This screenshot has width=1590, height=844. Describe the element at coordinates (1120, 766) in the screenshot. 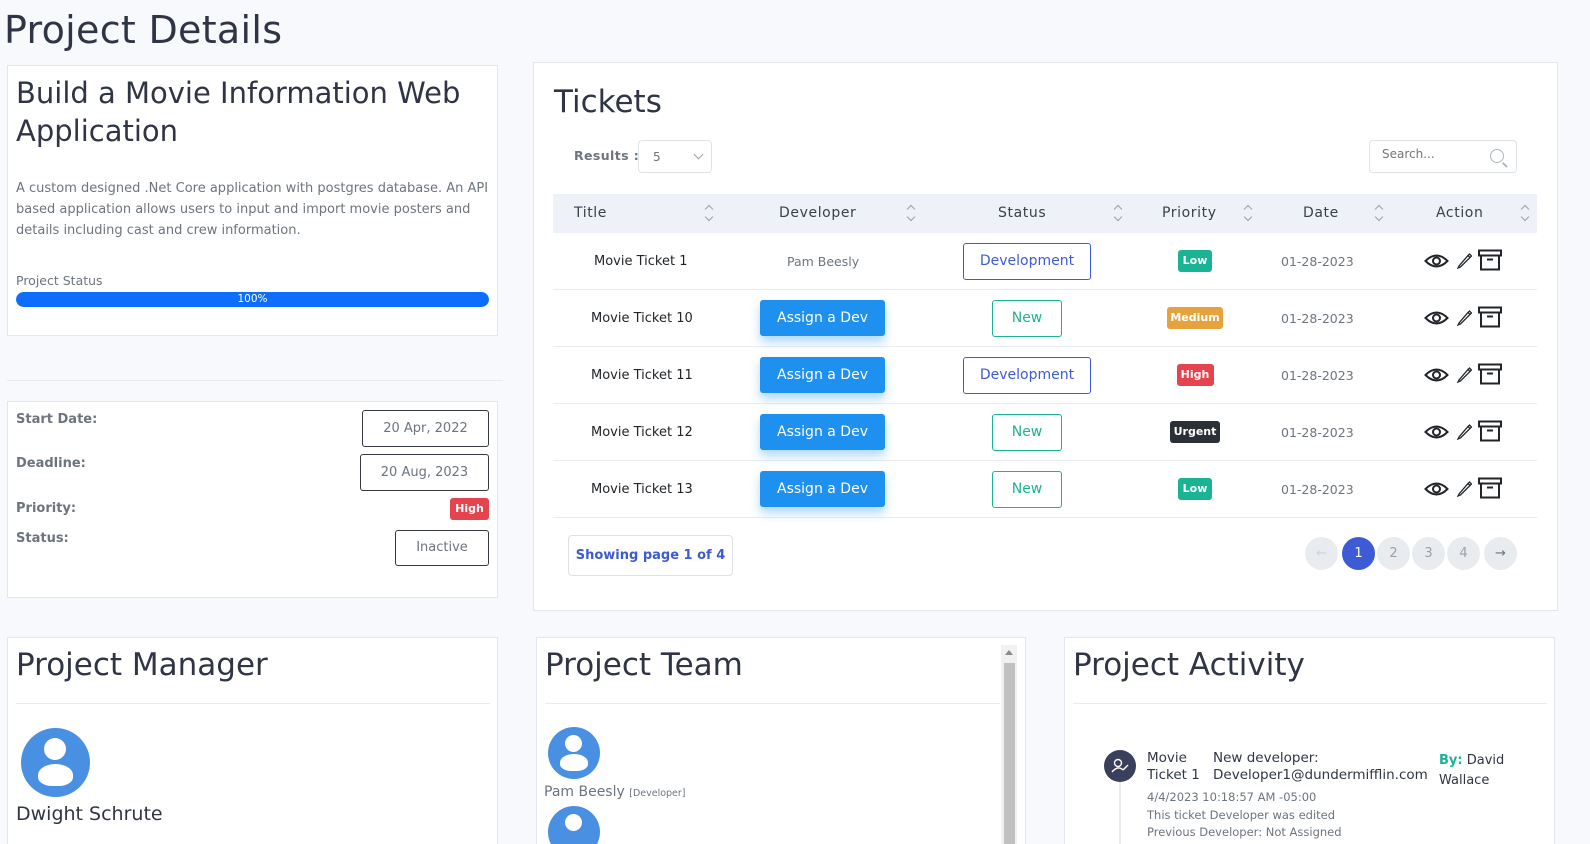

I see `user-edit-icon` at that location.